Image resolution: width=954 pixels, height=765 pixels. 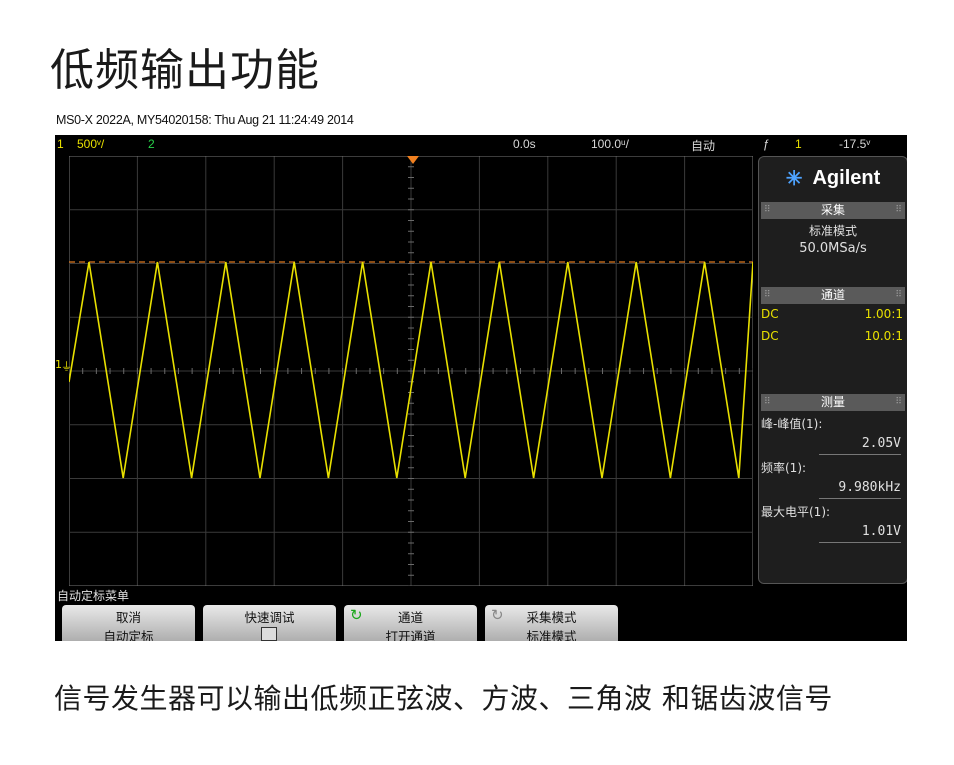 I want to click on measure-header: ⠿ 测量 ⠿, so click(x=833, y=402).